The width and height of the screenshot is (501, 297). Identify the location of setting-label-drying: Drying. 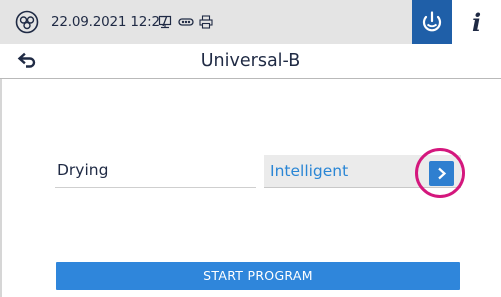
(83, 170).